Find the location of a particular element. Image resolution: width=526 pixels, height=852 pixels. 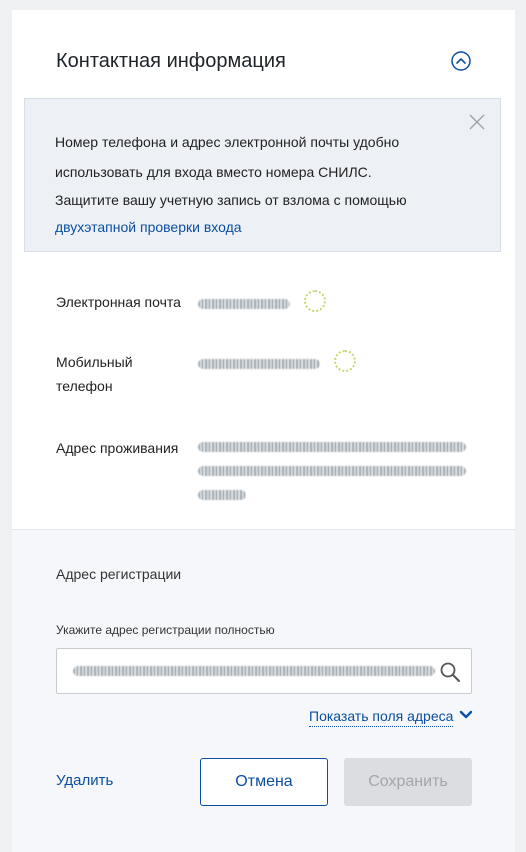

phone-row: Мобильный телефон is located at coordinates (286, 375).